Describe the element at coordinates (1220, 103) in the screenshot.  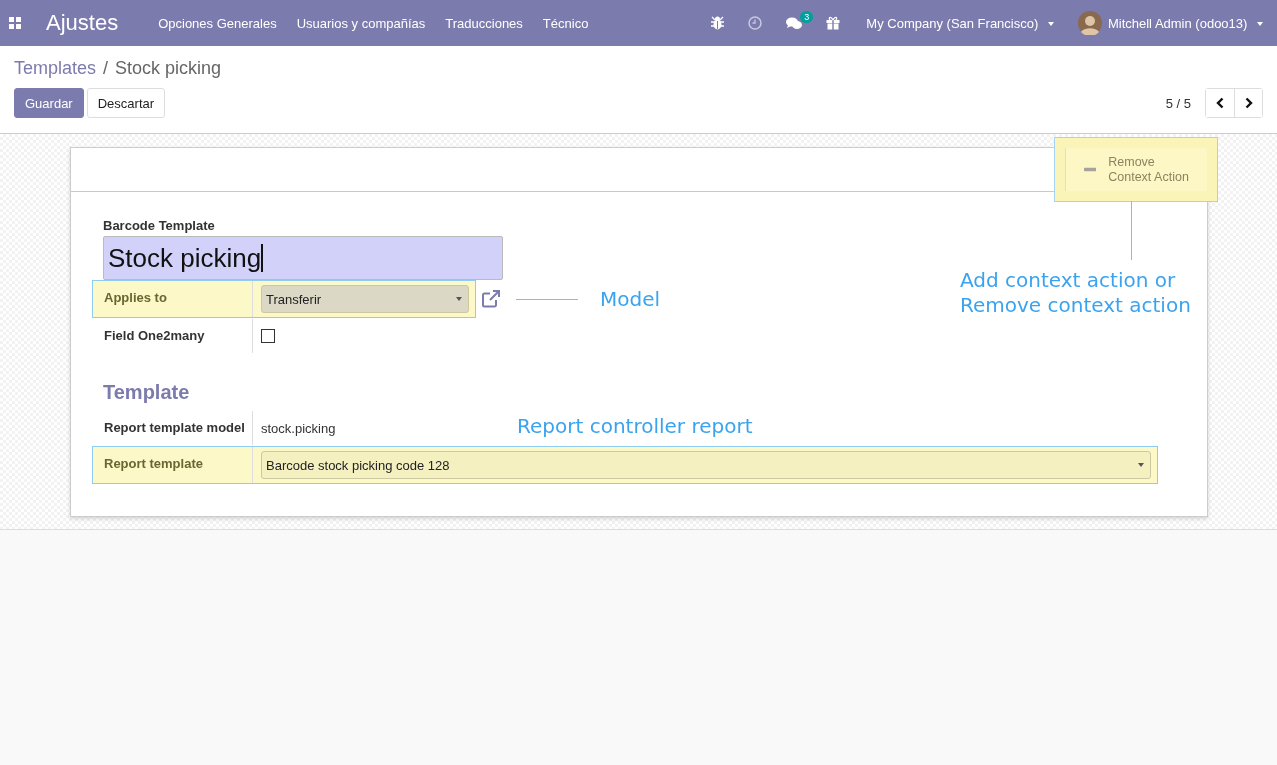
I see `chevron-left-icon` at that location.